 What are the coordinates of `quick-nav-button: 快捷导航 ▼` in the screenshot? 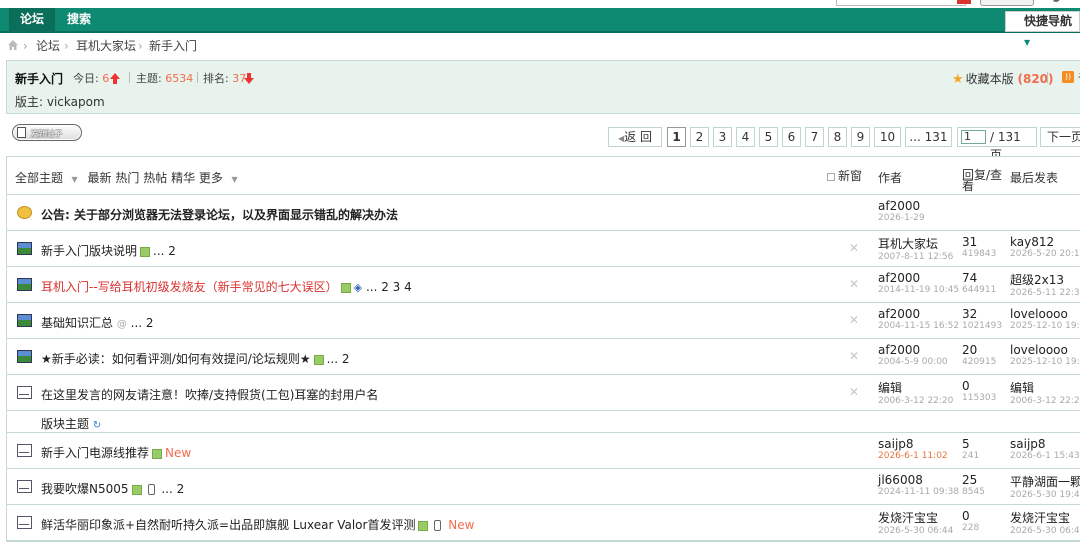 It's located at (1042, 29).